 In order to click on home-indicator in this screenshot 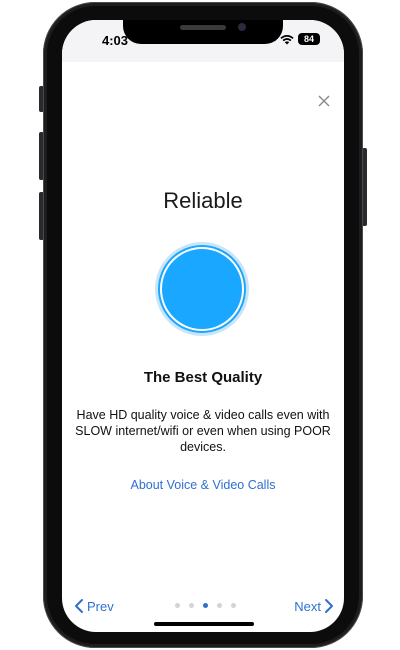, I will do `click(204, 624)`.